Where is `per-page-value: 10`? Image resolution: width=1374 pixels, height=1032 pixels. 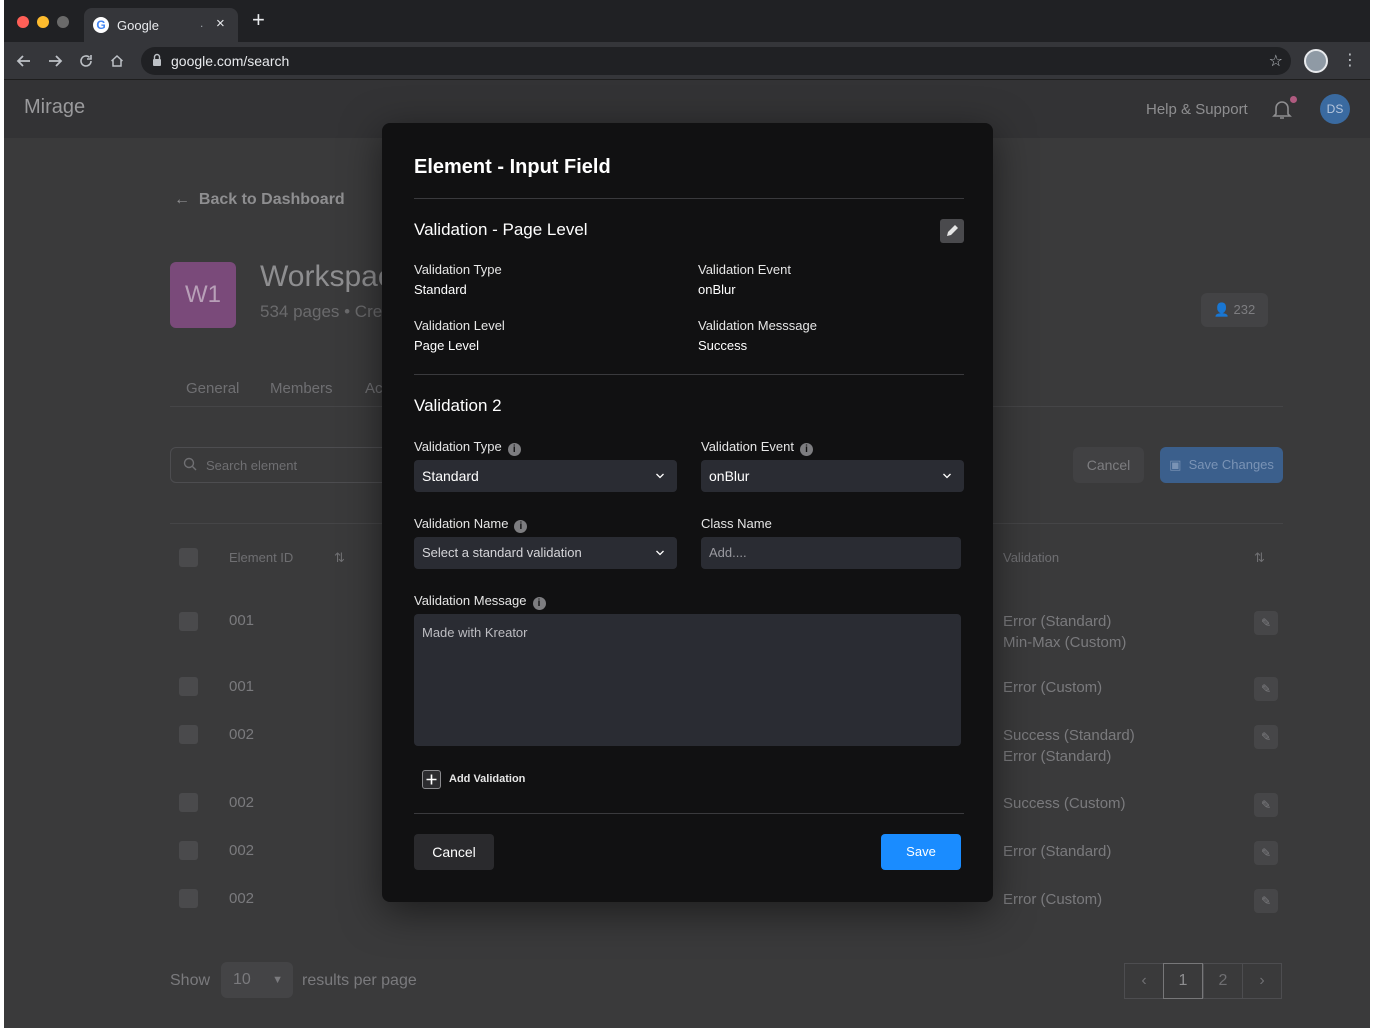 per-page-value: 10 is located at coordinates (242, 979).